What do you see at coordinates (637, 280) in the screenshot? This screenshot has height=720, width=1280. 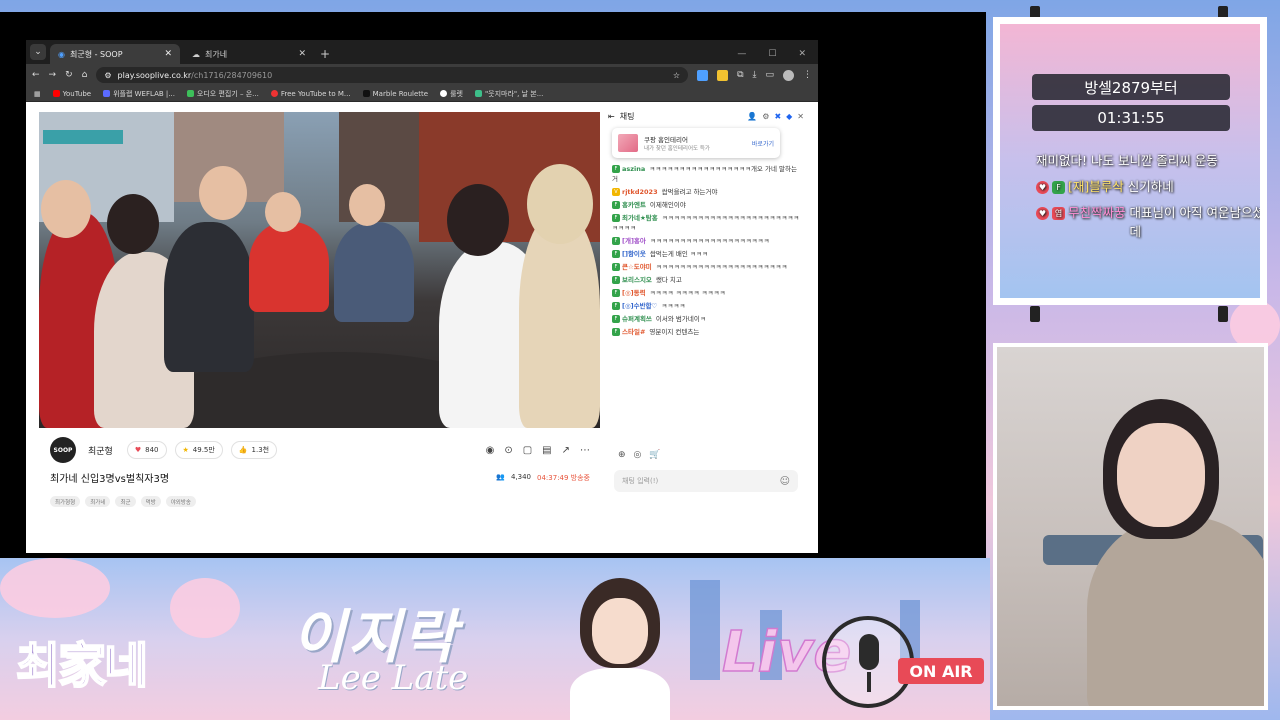 I see `chat-nick: 보리스지오` at bounding box center [637, 280].